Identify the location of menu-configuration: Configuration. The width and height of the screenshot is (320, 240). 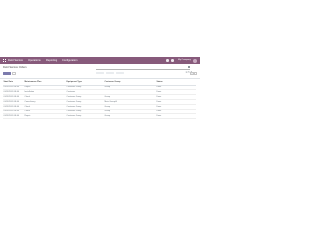
(69, 60).